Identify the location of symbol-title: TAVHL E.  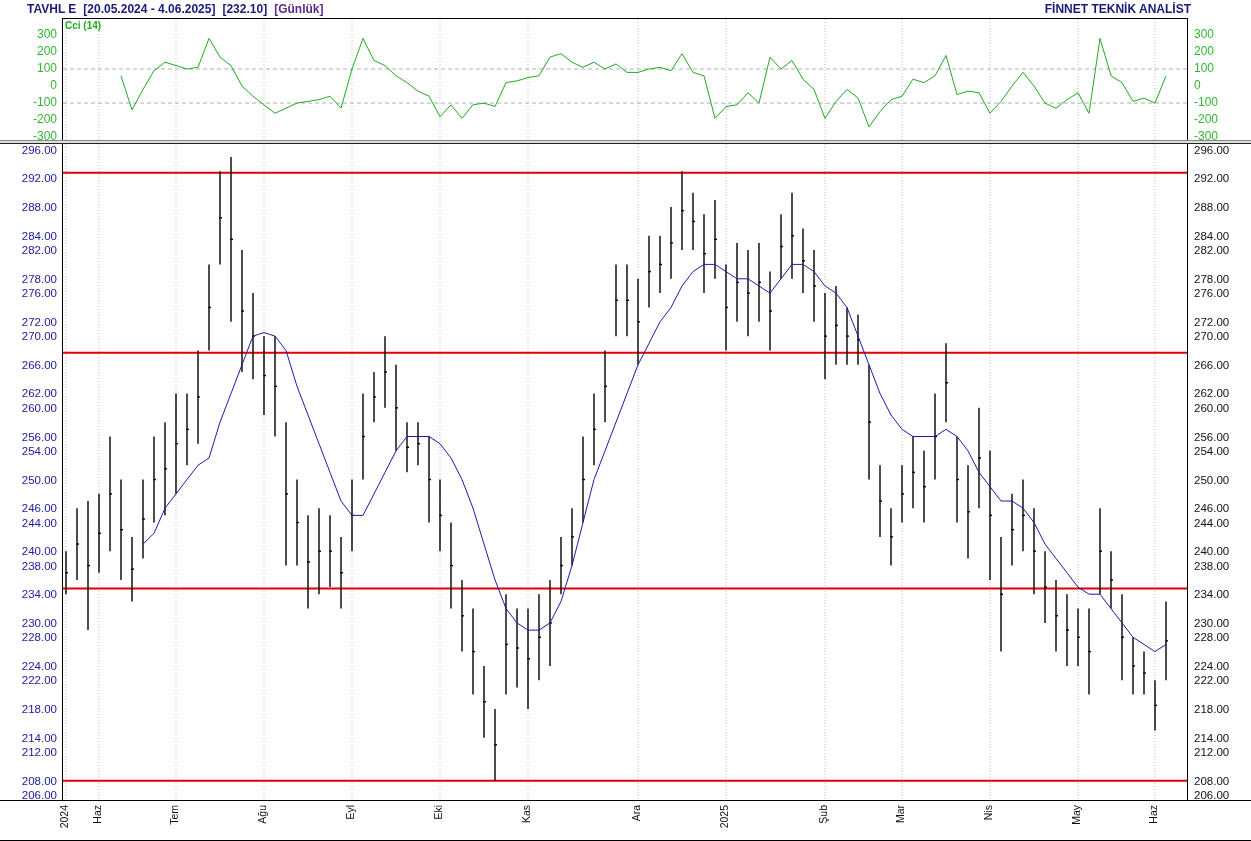
(52, 9).